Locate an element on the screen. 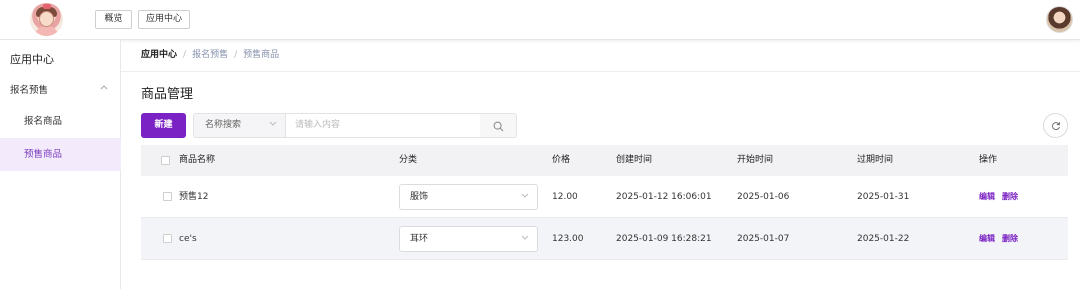  row-category-value: 耳环 is located at coordinates (419, 239).